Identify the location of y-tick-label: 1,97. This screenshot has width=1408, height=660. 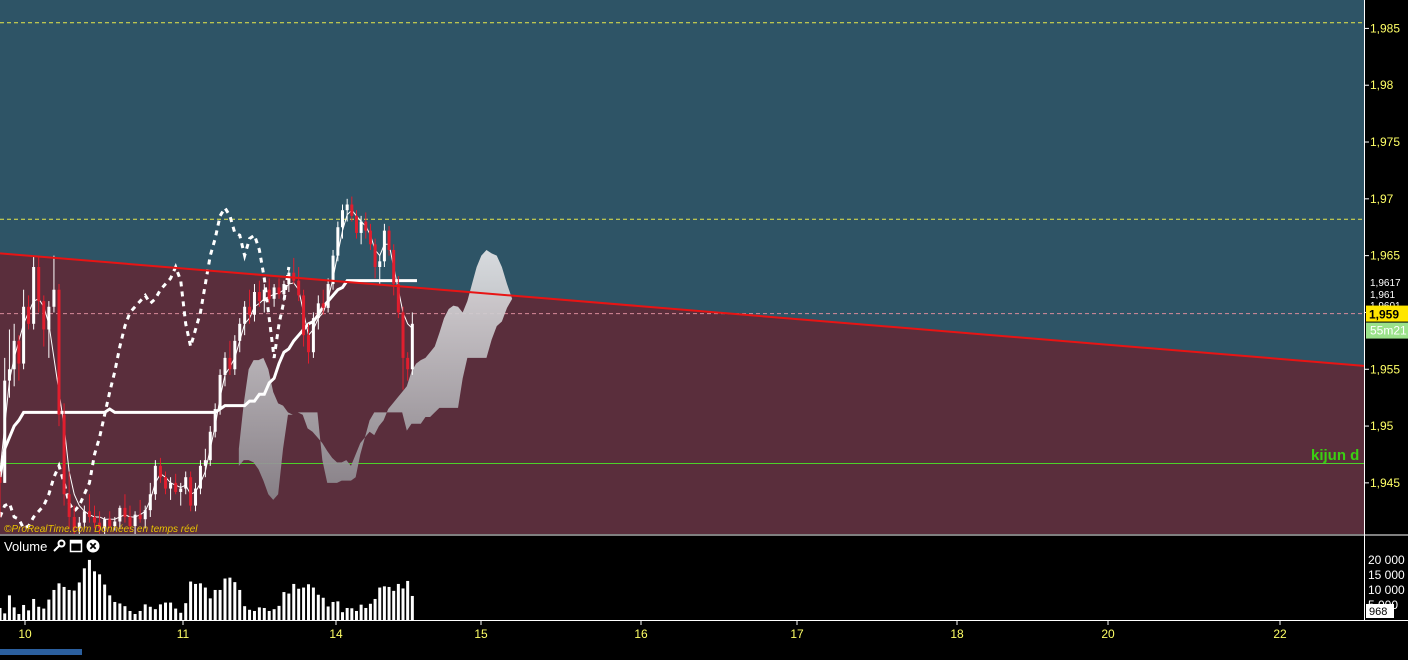
(1382, 199).